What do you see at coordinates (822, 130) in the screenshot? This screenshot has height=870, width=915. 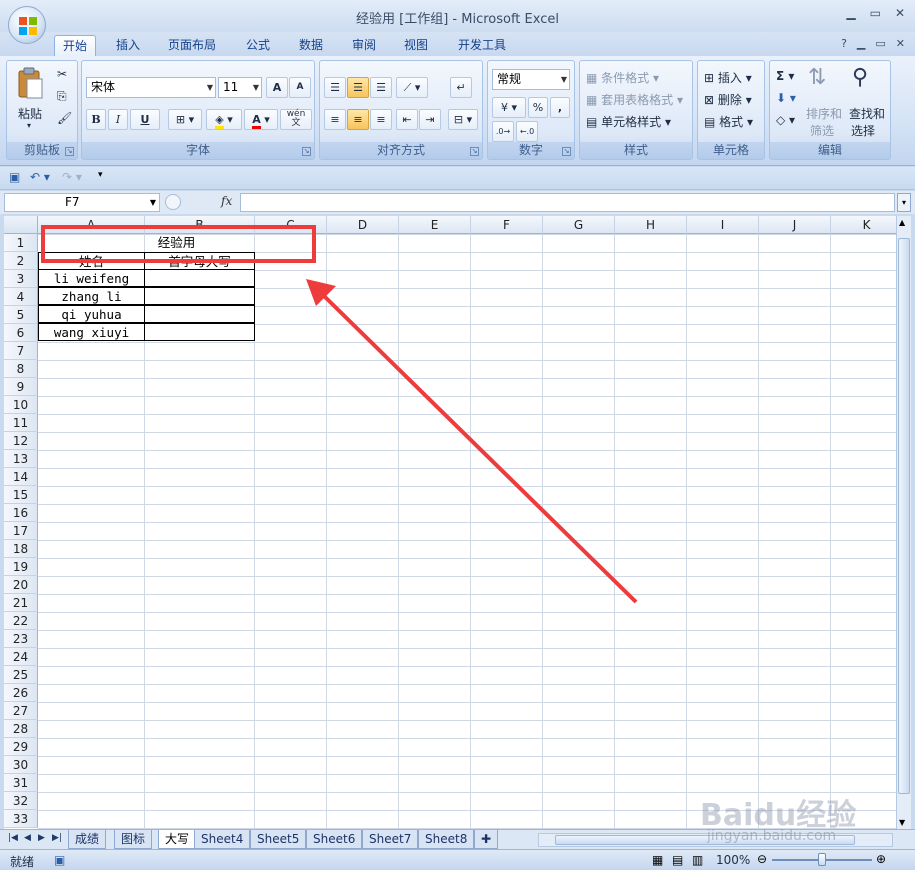 I see `sort-filter-label-2: 筛选` at bounding box center [822, 130].